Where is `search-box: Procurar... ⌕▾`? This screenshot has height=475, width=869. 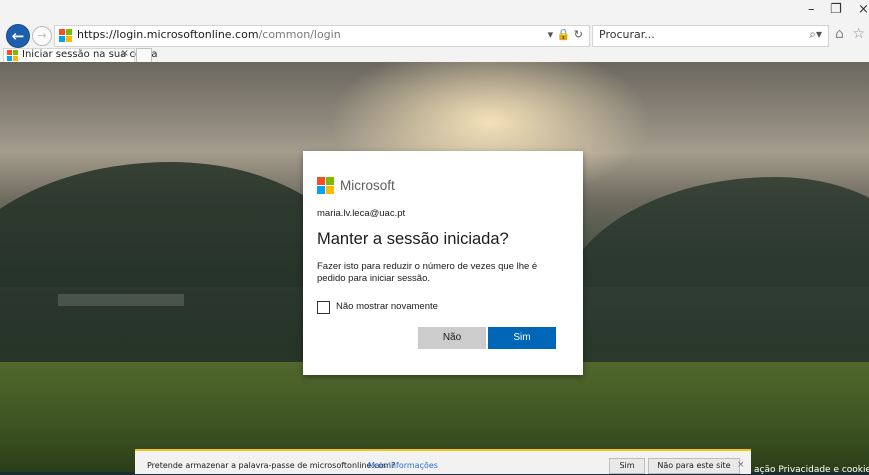
search-box: Procurar... ⌕▾ is located at coordinates (710, 36).